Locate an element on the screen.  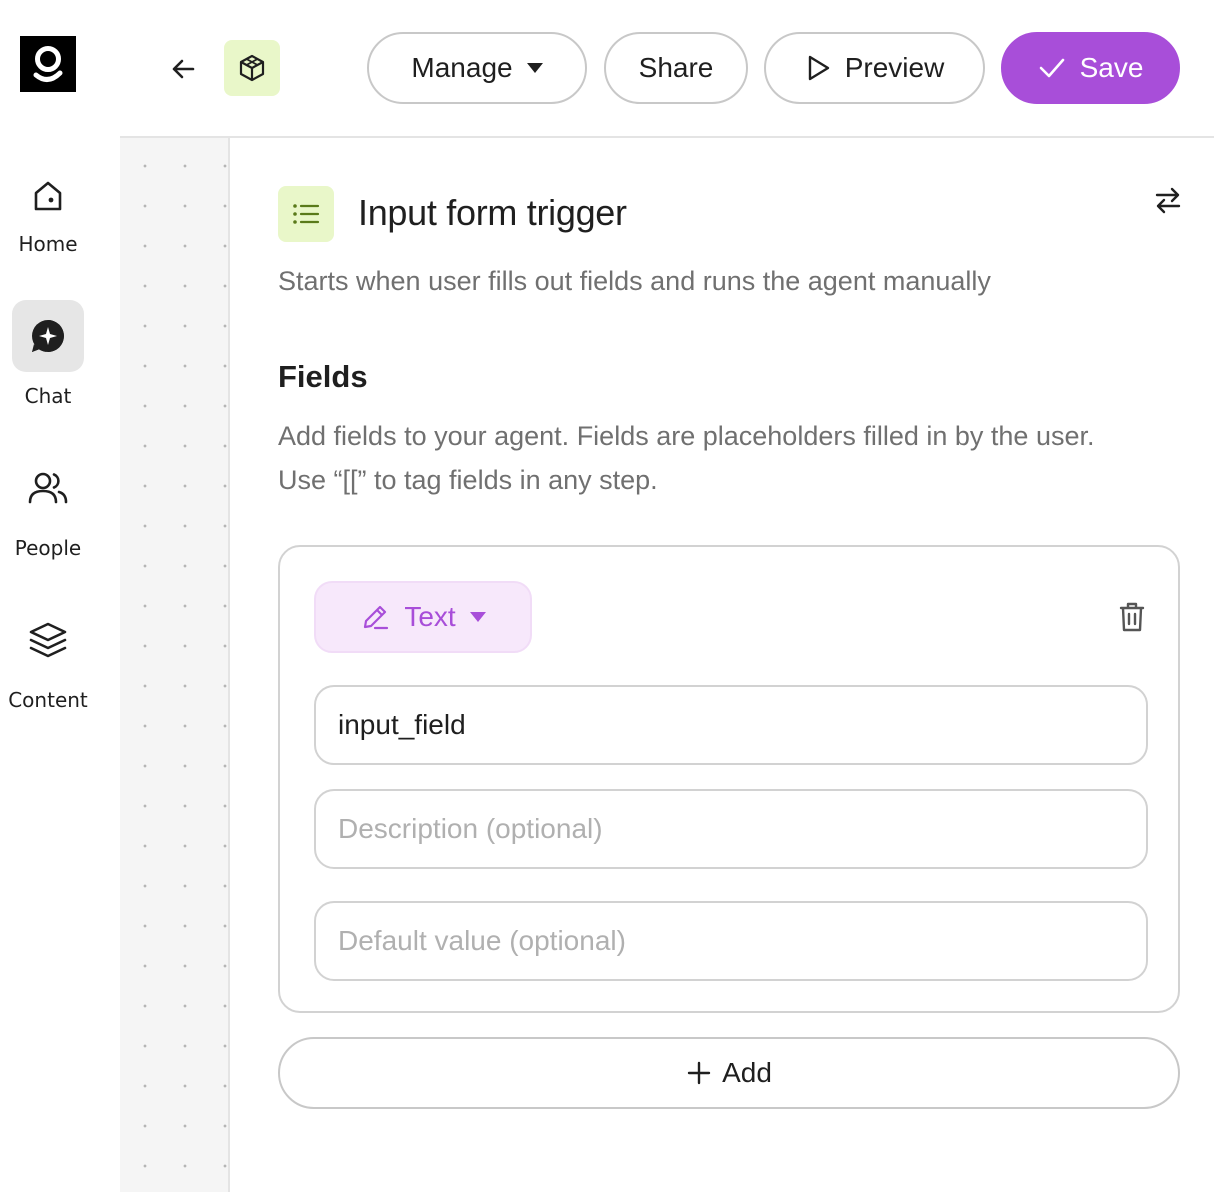
field-type-dropdown: Text is located at coordinates (423, 617).